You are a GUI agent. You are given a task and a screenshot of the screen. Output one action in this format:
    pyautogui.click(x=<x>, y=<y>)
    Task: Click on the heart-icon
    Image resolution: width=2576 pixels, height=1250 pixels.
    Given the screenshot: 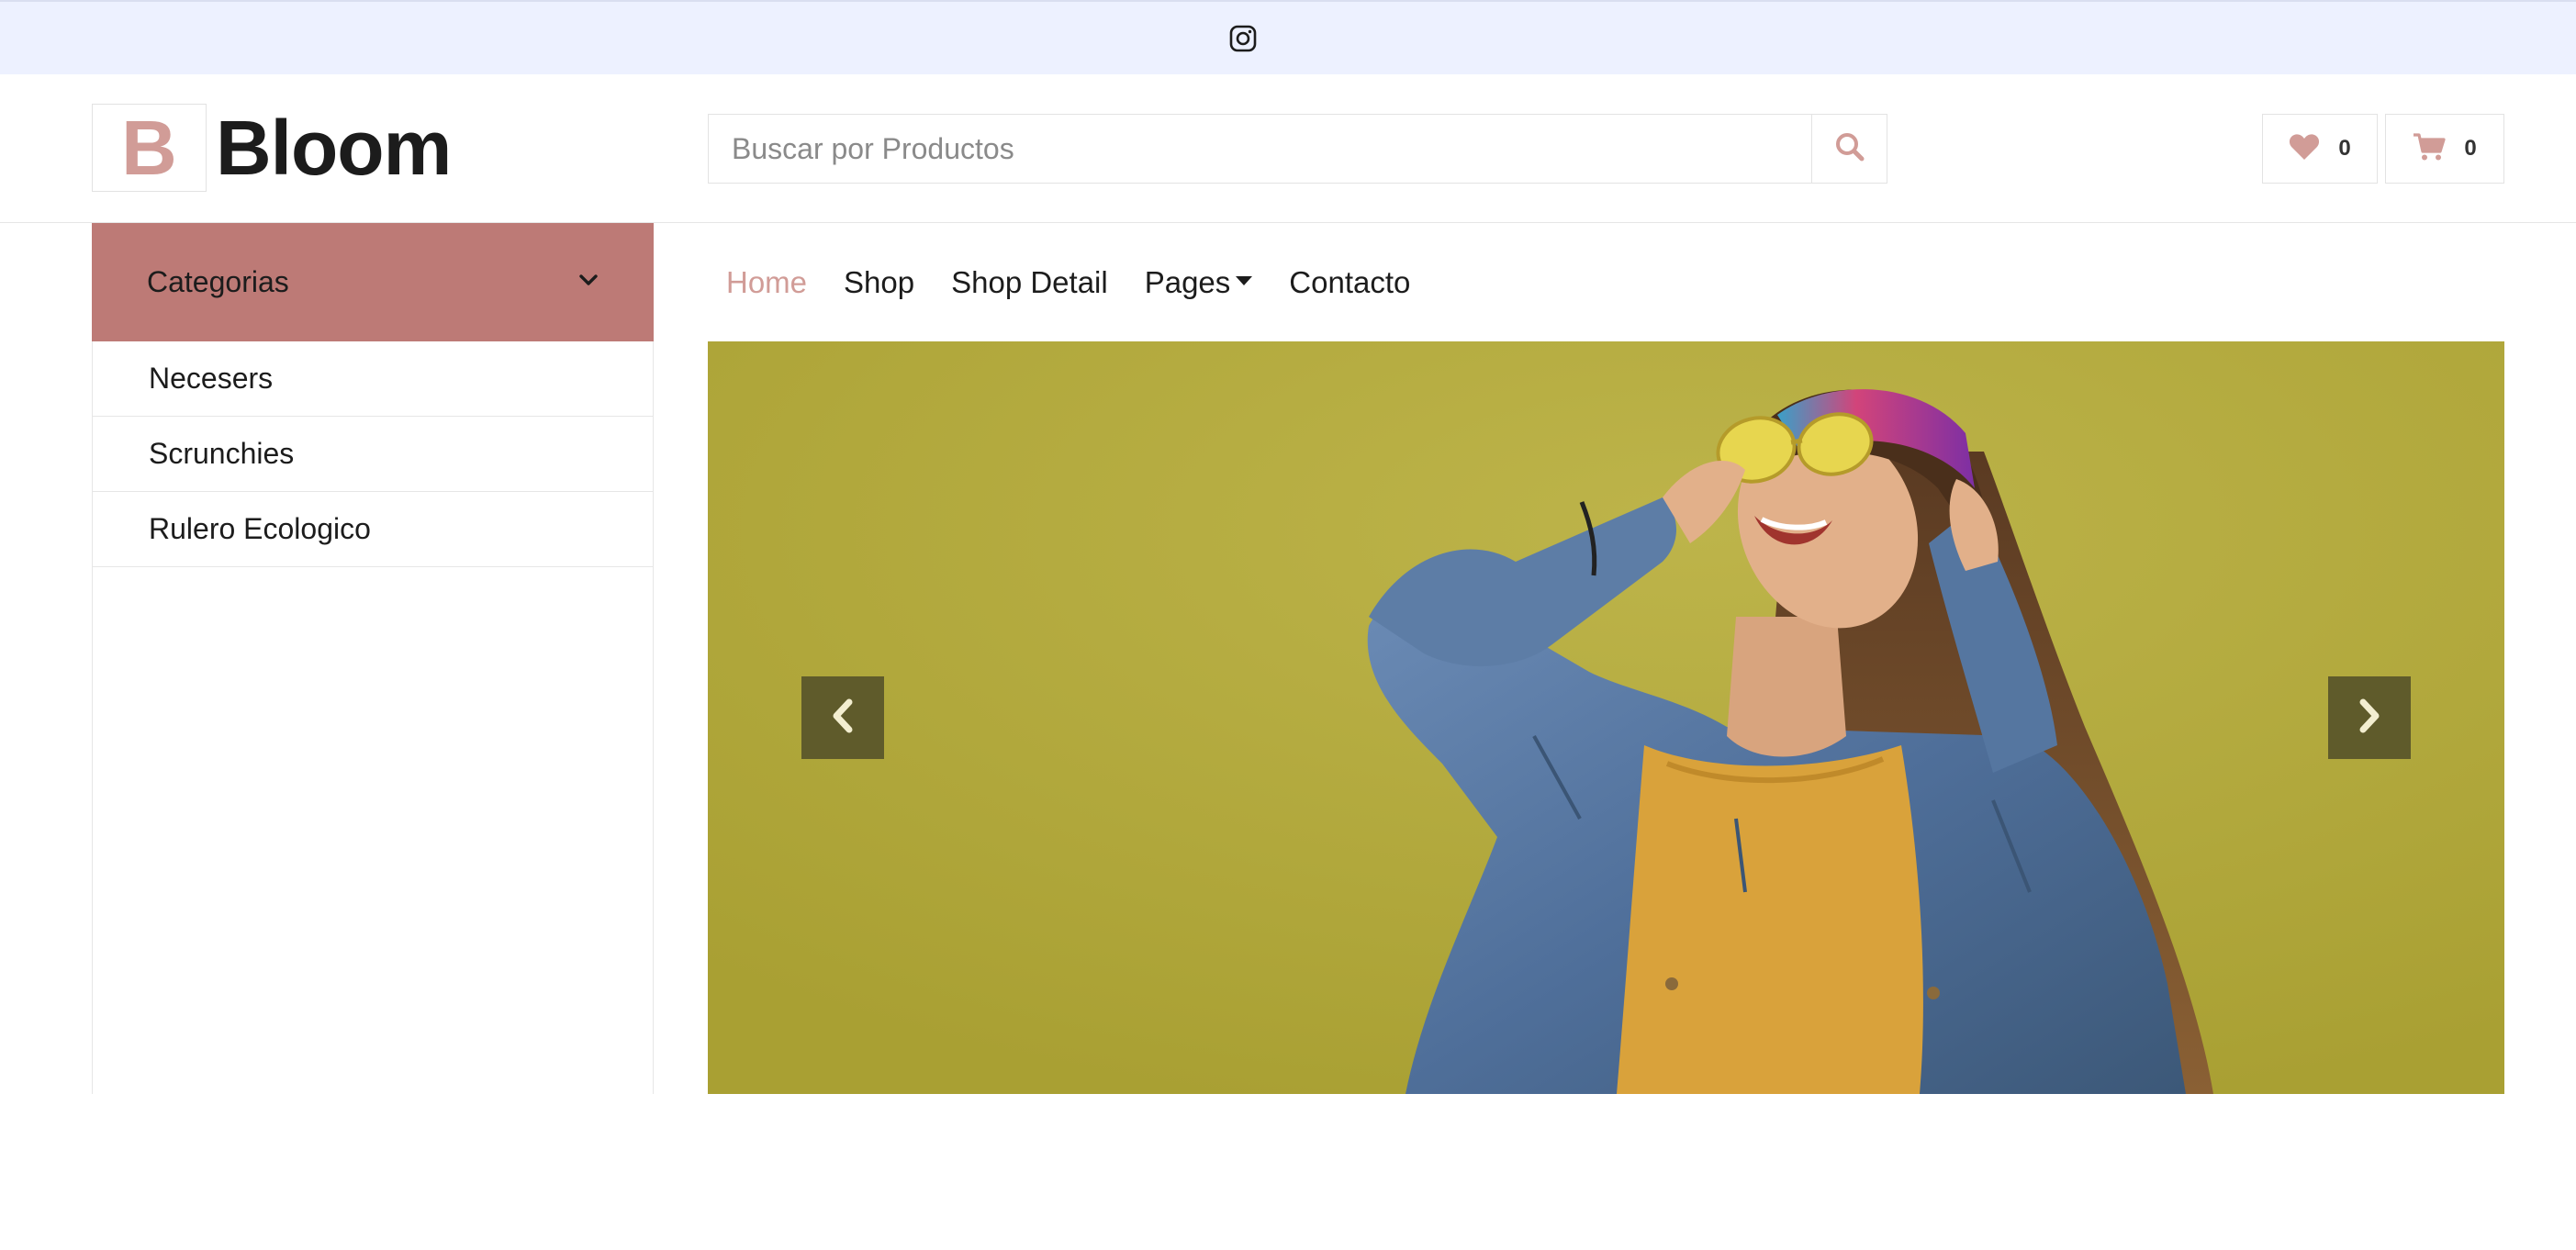 What is the action you would take?
    pyautogui.click(x=2304, y=149)
    